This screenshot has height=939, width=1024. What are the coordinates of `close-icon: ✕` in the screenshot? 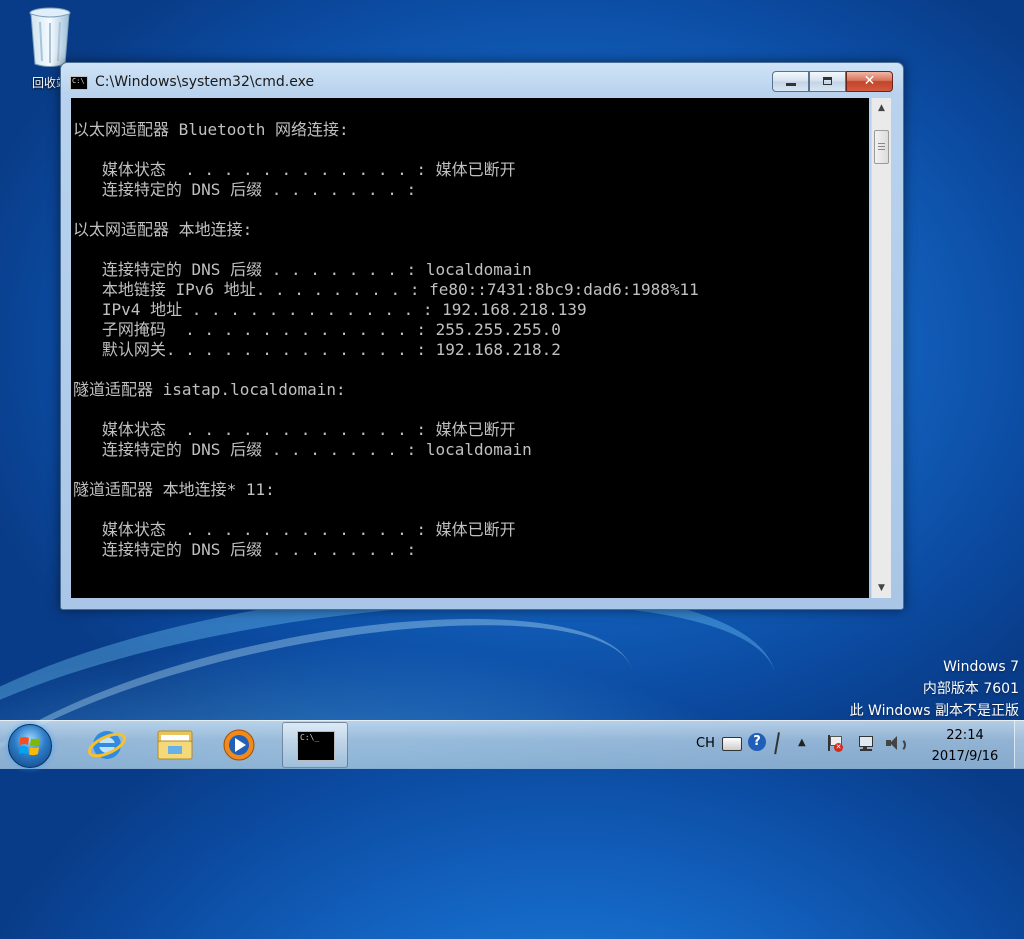 It's located at (869, 81).